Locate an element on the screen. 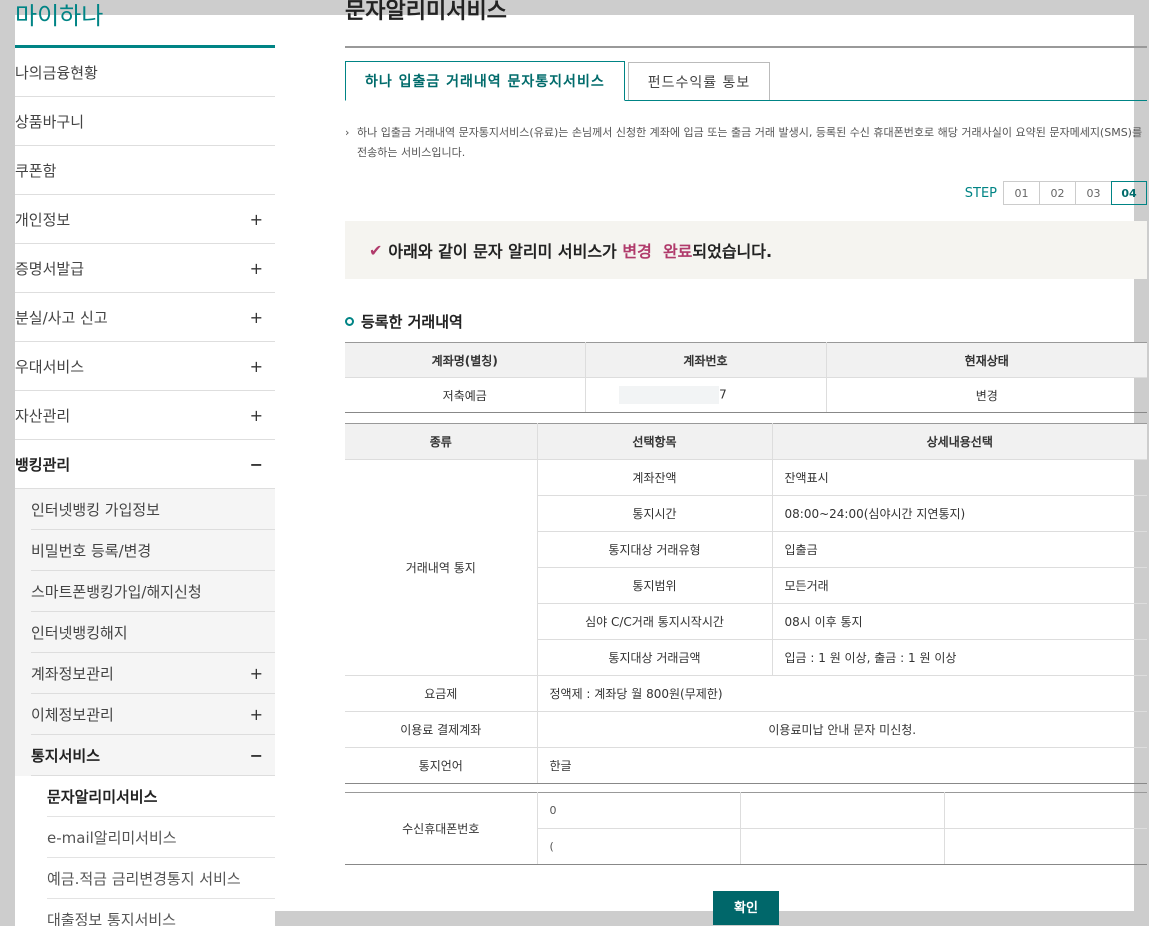 This screenshot has height=926, width=1149. confirm-button: 확인 is located at coordinates (746, 908).